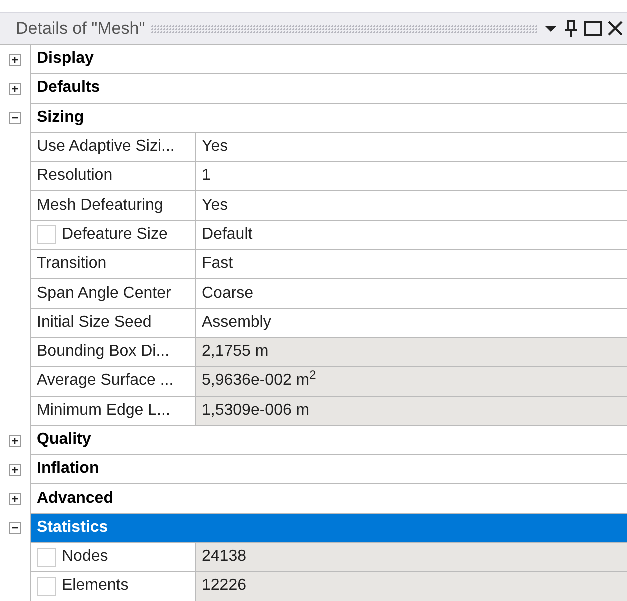 The width and height of the screenshot is (627, 601). What do you see at coordinates (113, 323) in the screenshot?
I see `property-name: Initial Size Seed` at bounding box center [113, 323].